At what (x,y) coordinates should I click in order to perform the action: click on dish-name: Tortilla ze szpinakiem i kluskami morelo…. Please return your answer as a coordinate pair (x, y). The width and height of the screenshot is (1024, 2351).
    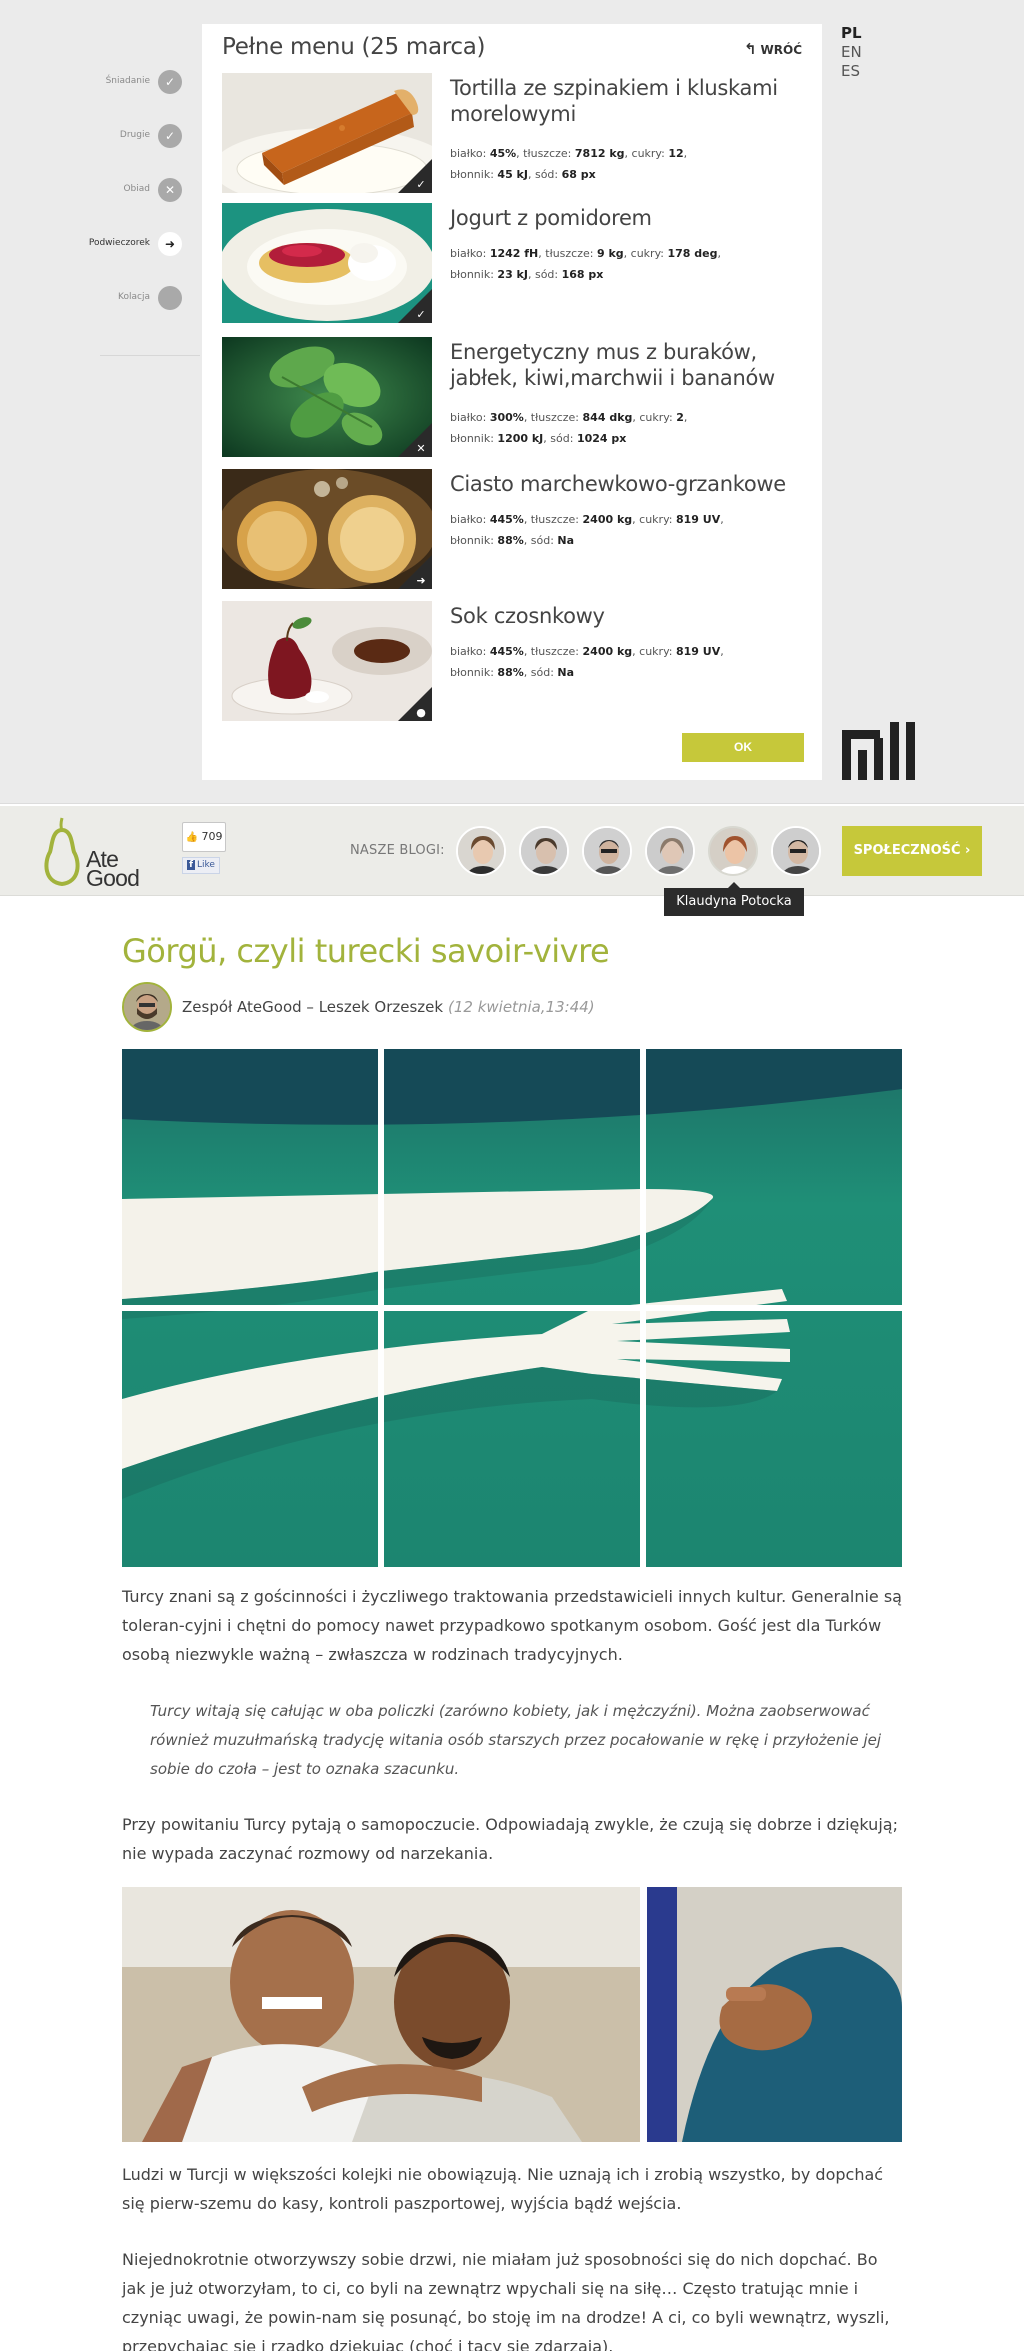
    Looking at the image, I should click on (614, 101).